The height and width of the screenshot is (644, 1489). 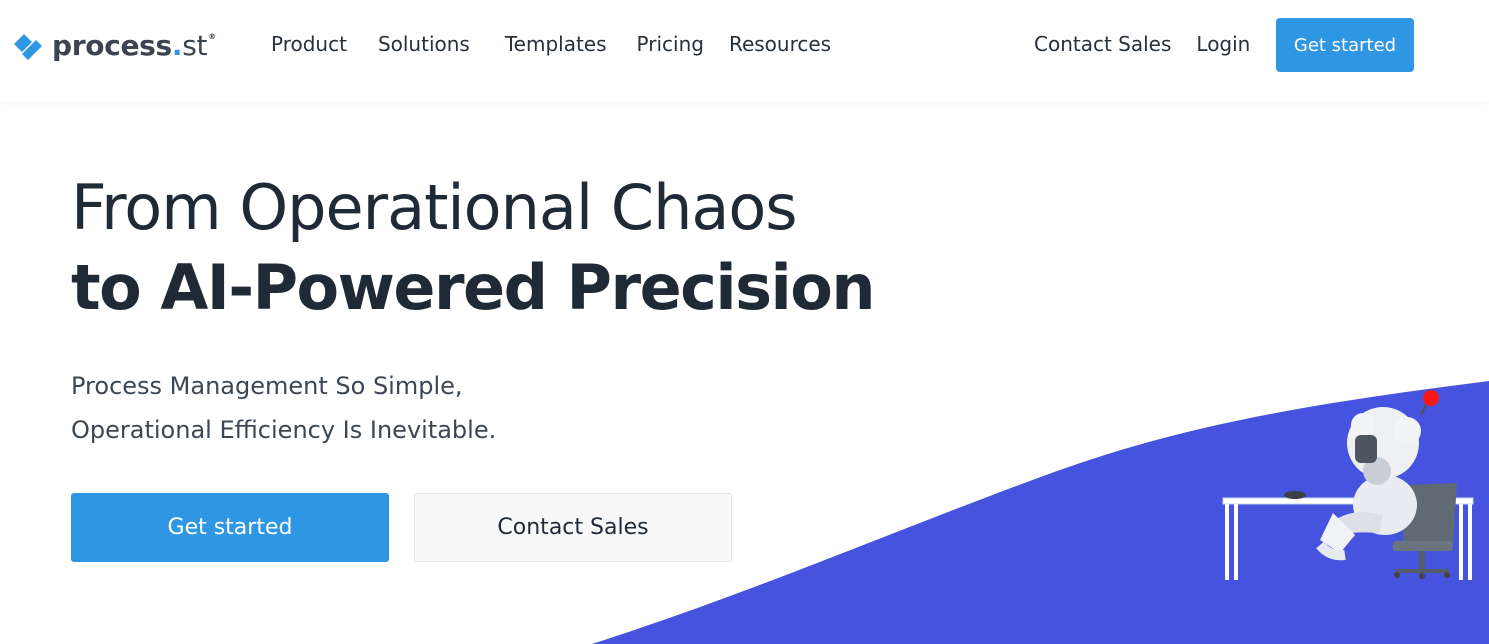 I want to click on logo-registered-mark: ®, so click(x=212, y=36).